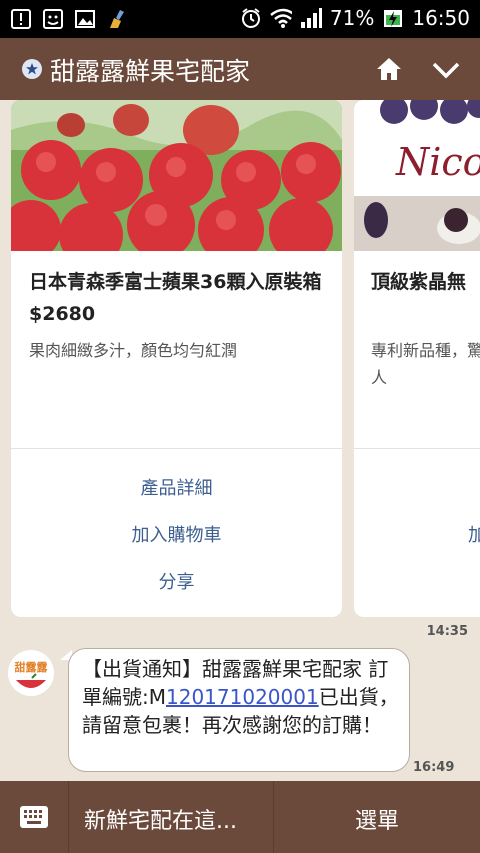  What do you see at coordinates (85, 19) in the screenshot?
I see `image-icon` at bounding box center [85, 19].